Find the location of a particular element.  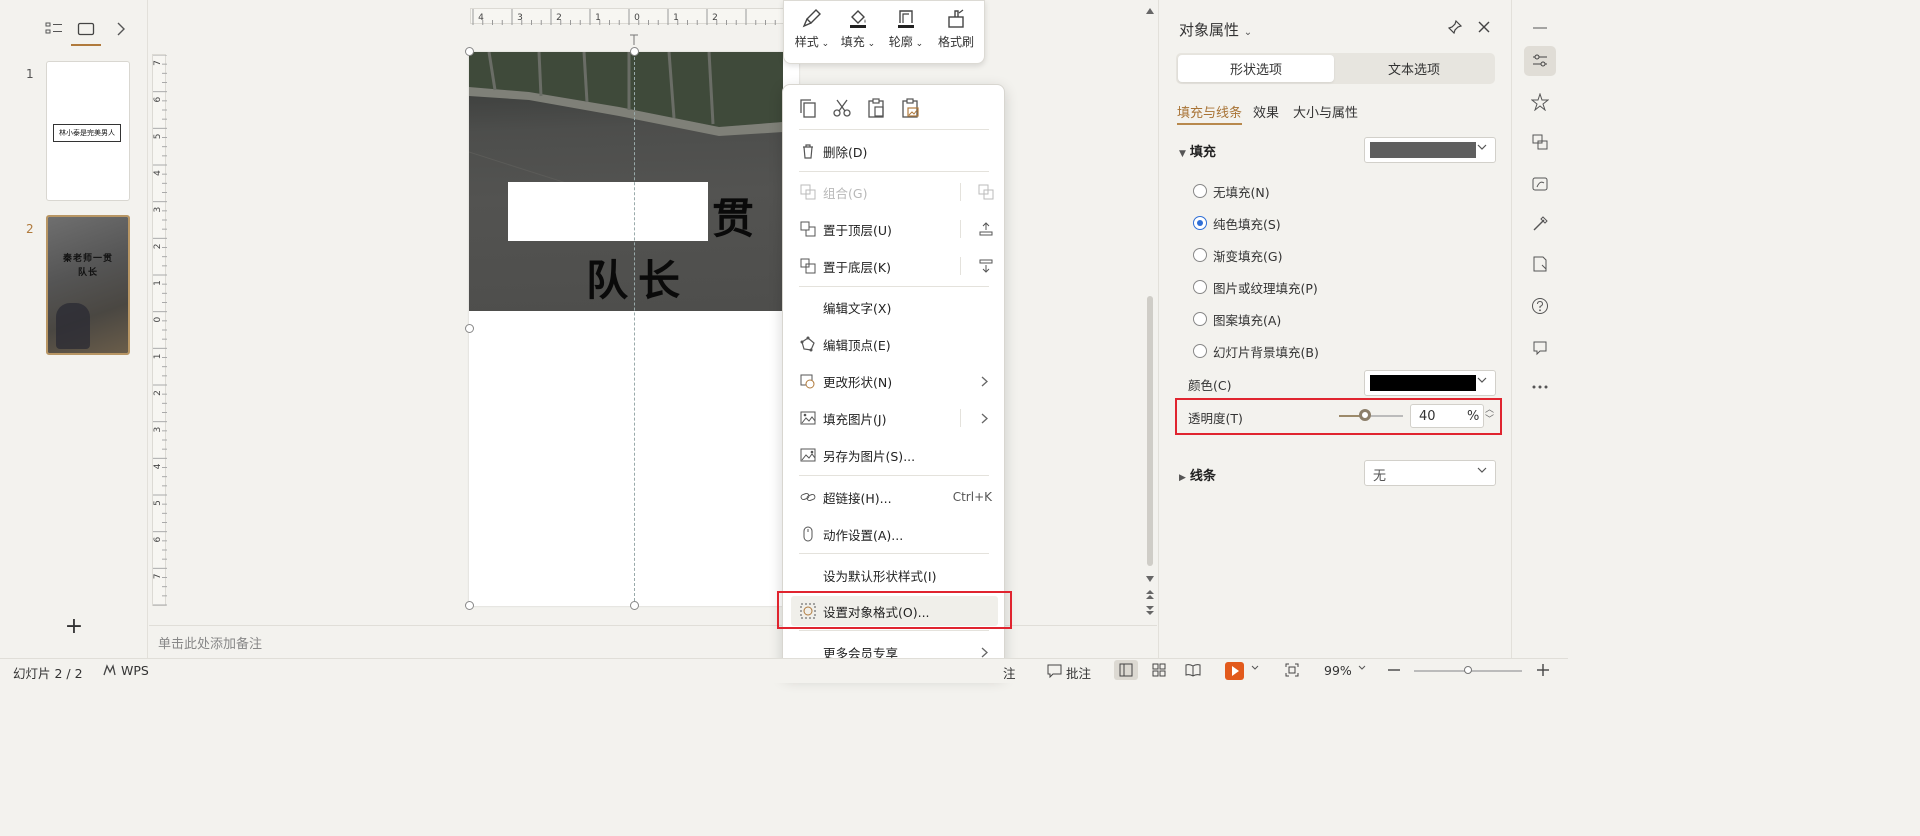

outline-button: 轮廓 ⌄ is located at coordinates (906, 28).